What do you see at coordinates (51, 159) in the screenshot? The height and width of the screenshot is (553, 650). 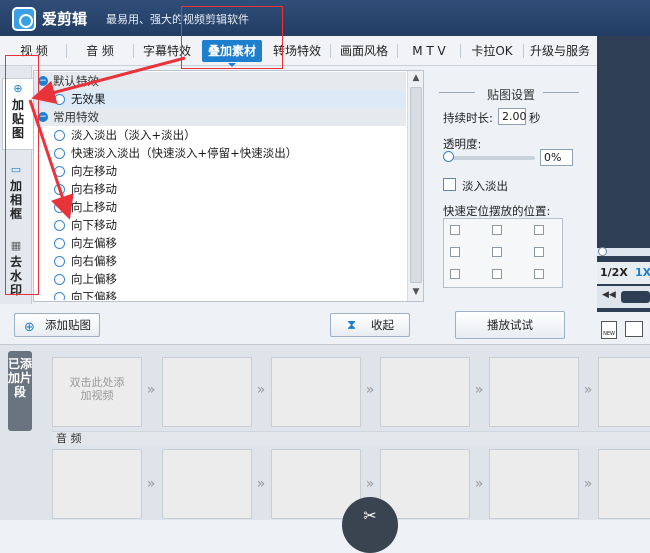 I see `annotation-arrow-to-effect` at bounding box center [51, 159].